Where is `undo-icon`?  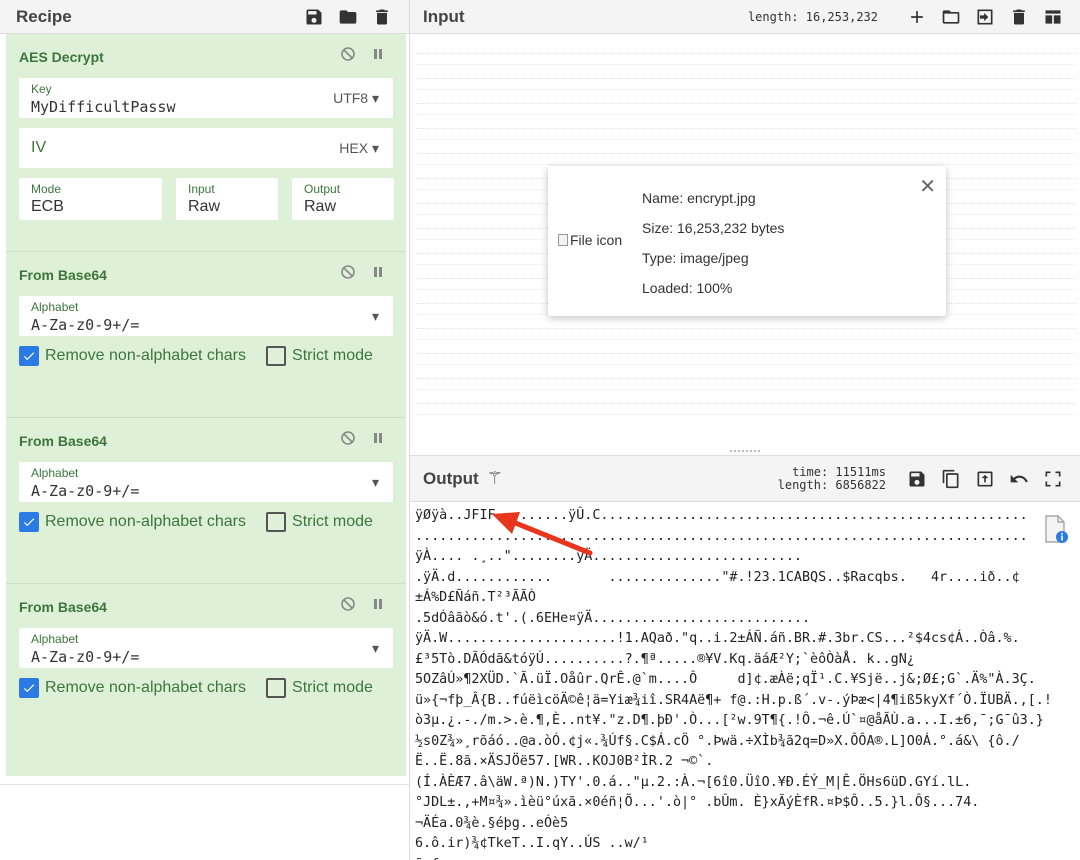
undo-icon is located at coordinates (1019, 479).